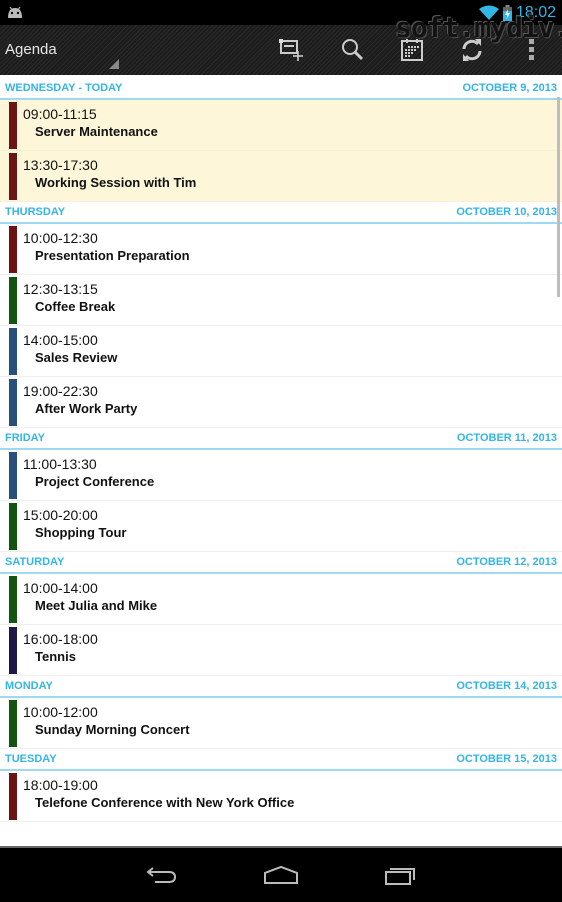  What do you see at coordinates (281, 687) in the screenshot?
I see `day-header: MONDAY OCTOBER 14, 2013` at bounding box center [281, 687].